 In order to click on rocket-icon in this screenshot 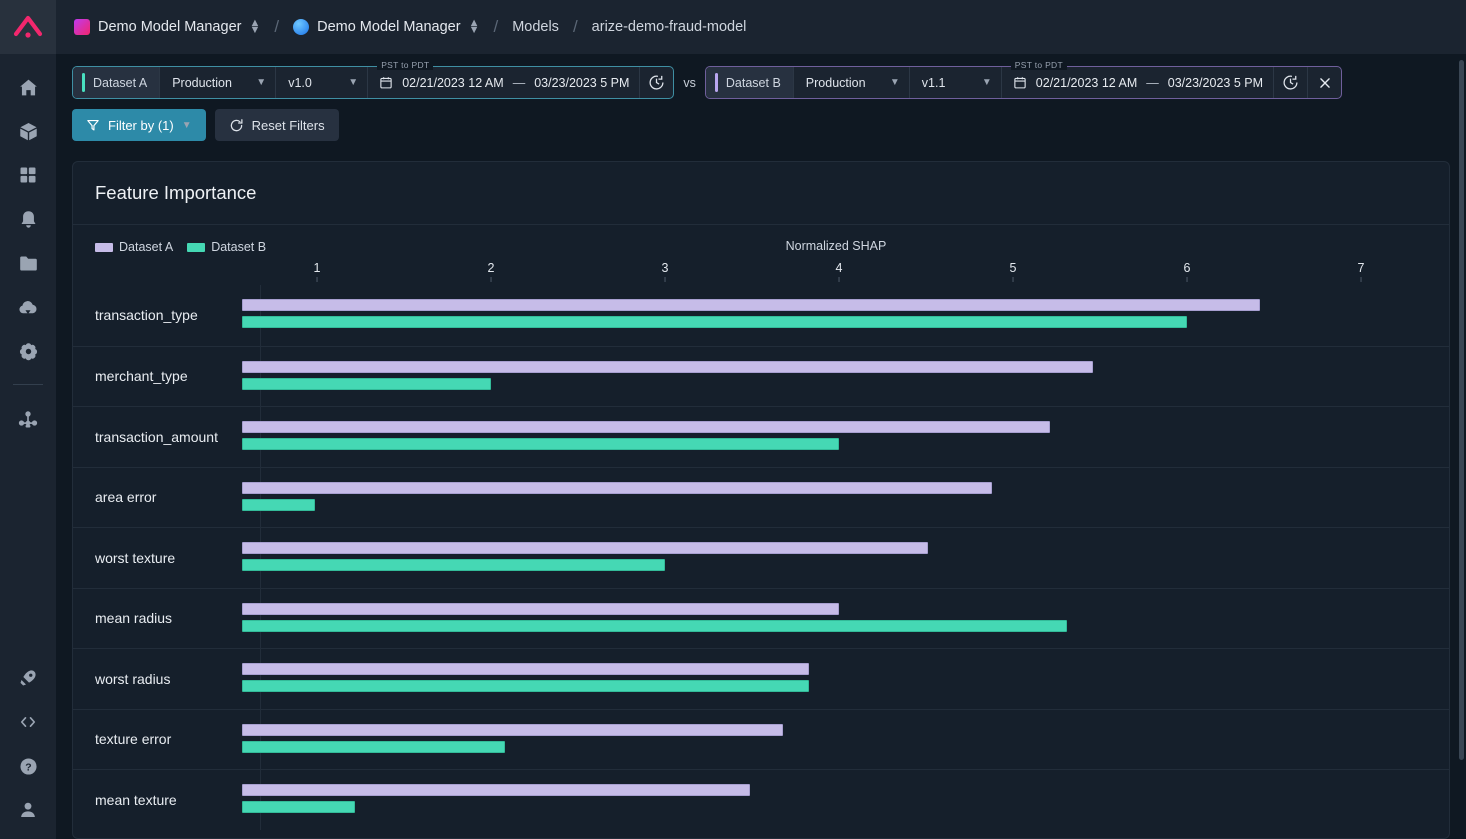, I will do `click(28, 678)`.